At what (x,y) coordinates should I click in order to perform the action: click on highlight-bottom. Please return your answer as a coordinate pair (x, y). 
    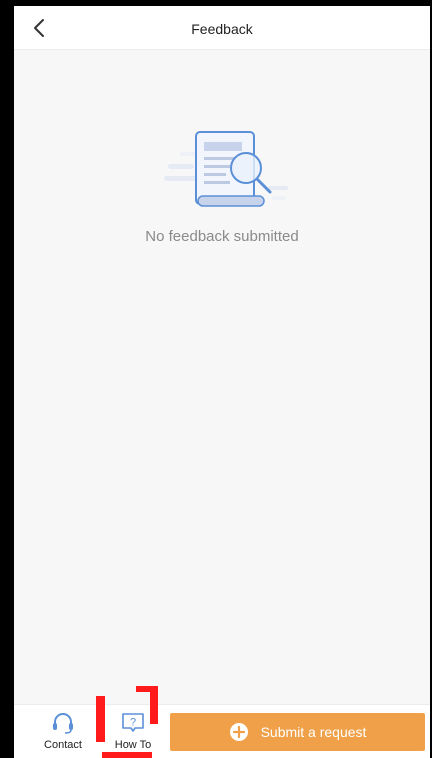
    Looking at the image, I should click on (127, 755).